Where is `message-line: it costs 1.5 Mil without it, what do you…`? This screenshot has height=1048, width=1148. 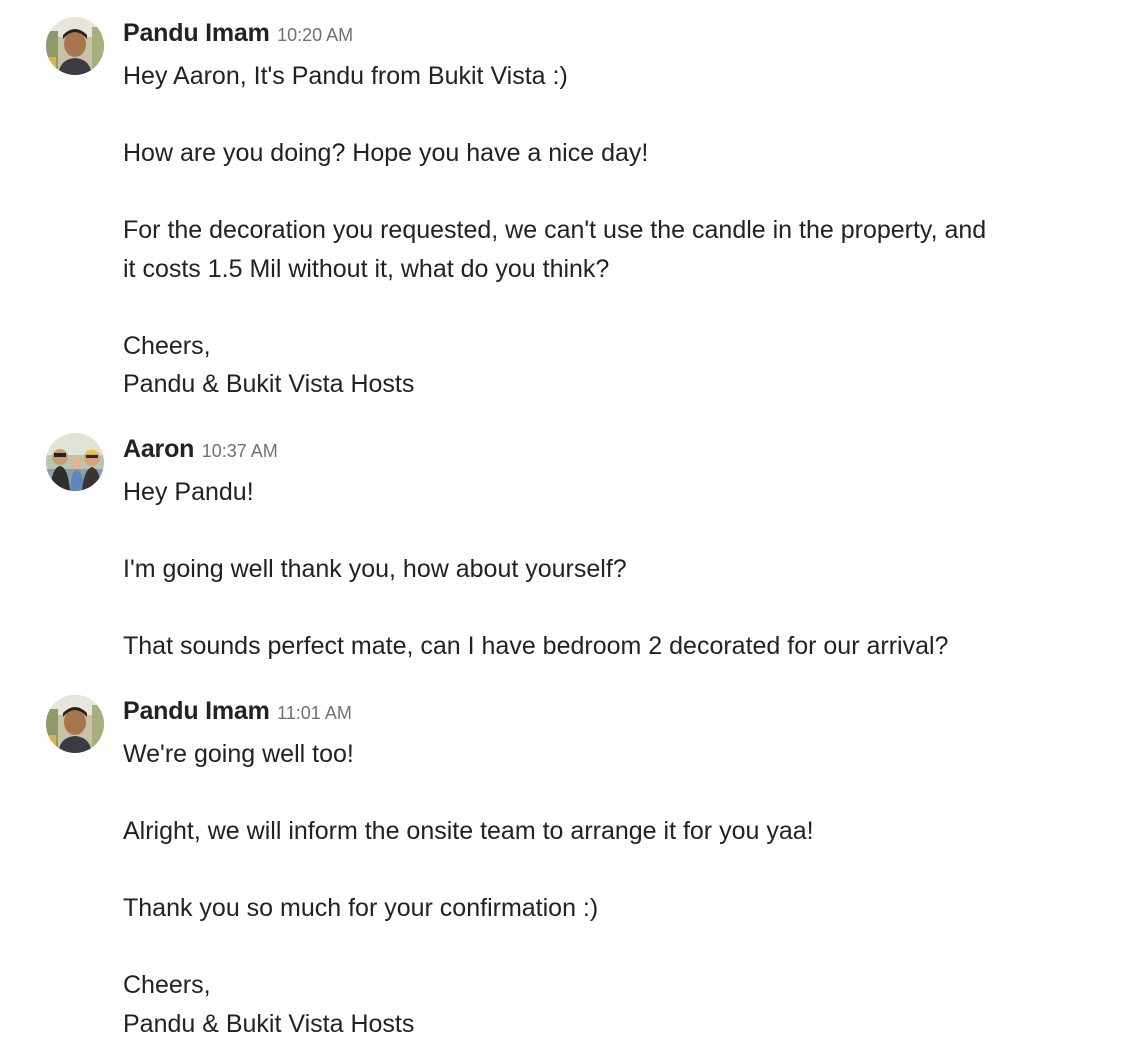 message-line: it costs 1.5 Mil without it, what do you… is located at coordinates (366, 268).